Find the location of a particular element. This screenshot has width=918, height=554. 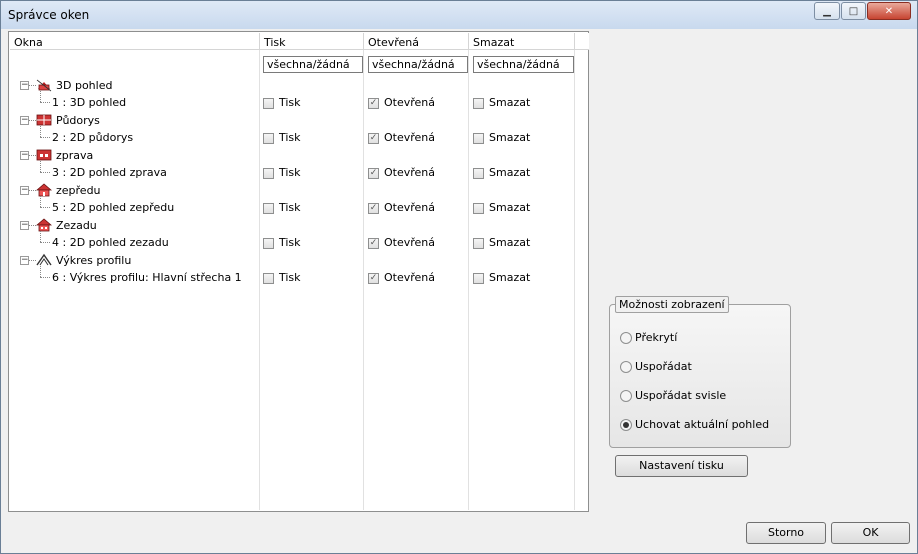

3d-view-icon is located at coordinates (44, 85).